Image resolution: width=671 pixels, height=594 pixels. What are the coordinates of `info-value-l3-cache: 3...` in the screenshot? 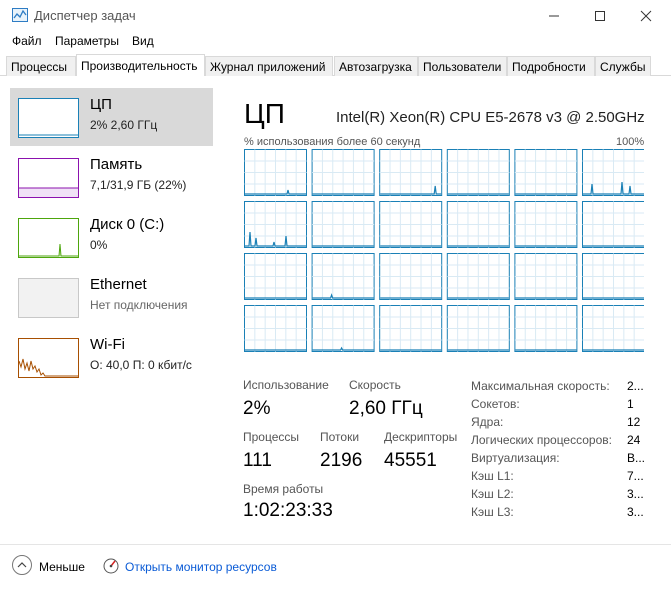 It's located at (635, 512).